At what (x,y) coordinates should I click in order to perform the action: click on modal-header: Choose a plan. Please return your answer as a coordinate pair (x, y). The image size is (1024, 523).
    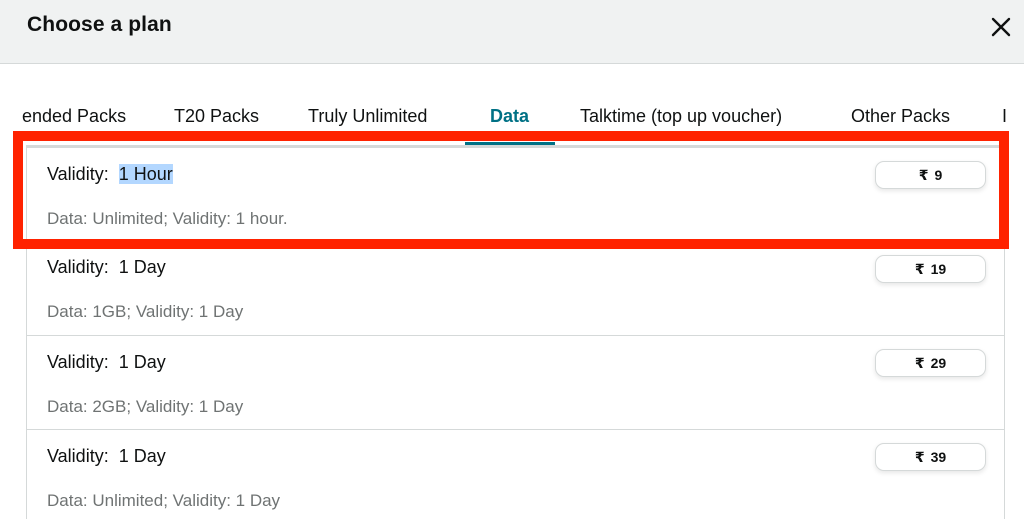
    Looking at the image, I should click on (512, 32).